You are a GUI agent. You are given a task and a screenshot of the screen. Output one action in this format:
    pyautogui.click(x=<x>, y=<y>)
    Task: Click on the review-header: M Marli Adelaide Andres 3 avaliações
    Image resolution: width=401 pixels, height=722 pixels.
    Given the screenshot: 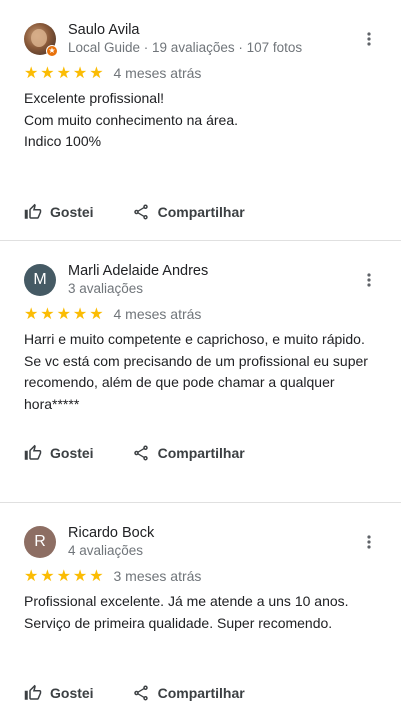 What is the action you would take?
    pyautogui.click(x=212, y=280)
    